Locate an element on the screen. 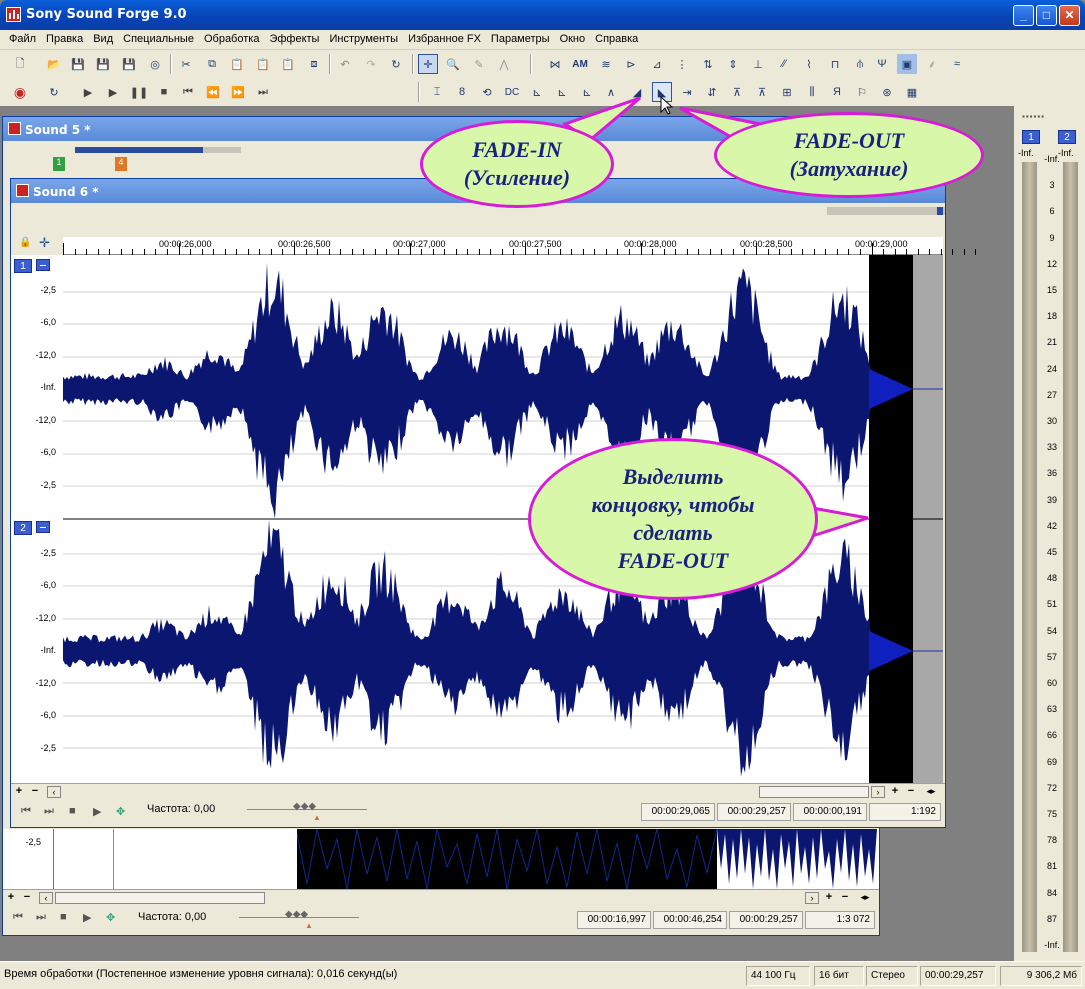 The width and height of the screenshot is (1085, 989). gate-icon: ⊥ is located at coordinates (758, 64).